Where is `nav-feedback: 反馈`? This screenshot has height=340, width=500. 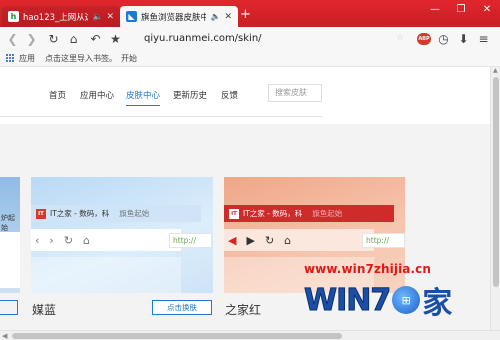
nav-feedback: 反馈 is located at coordinates (229, 95).